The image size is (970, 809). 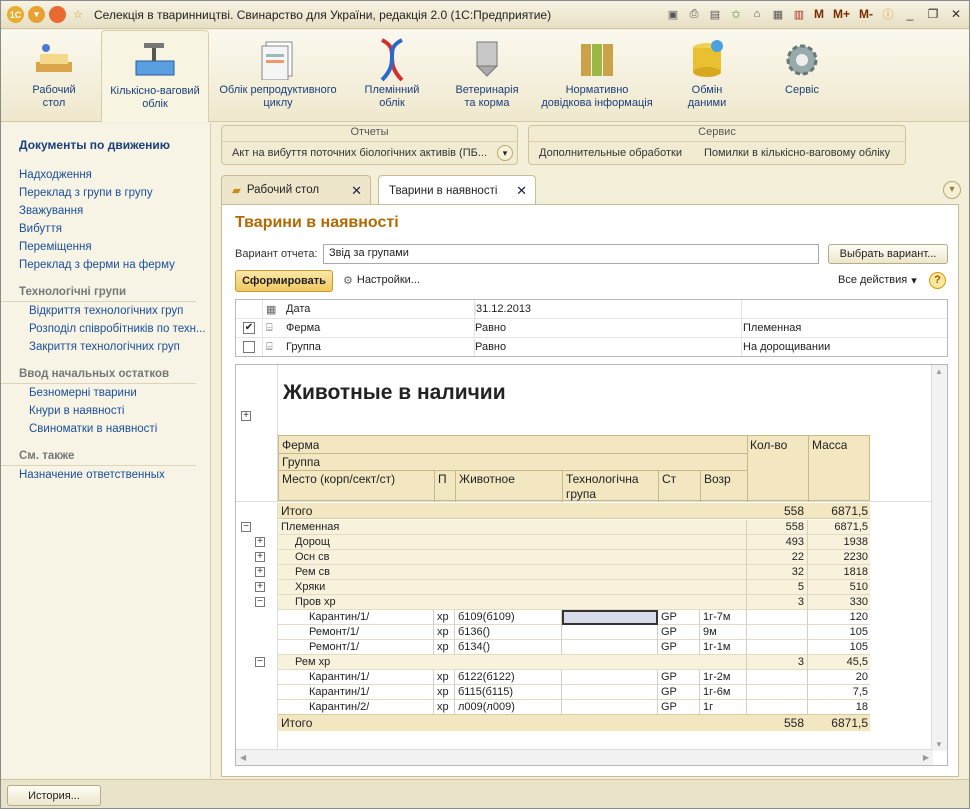 What do you see at coordinates (574, 602) in the screenshot?
I see `table-row: Пров хр 3 330` at bounding box center [574, 602].